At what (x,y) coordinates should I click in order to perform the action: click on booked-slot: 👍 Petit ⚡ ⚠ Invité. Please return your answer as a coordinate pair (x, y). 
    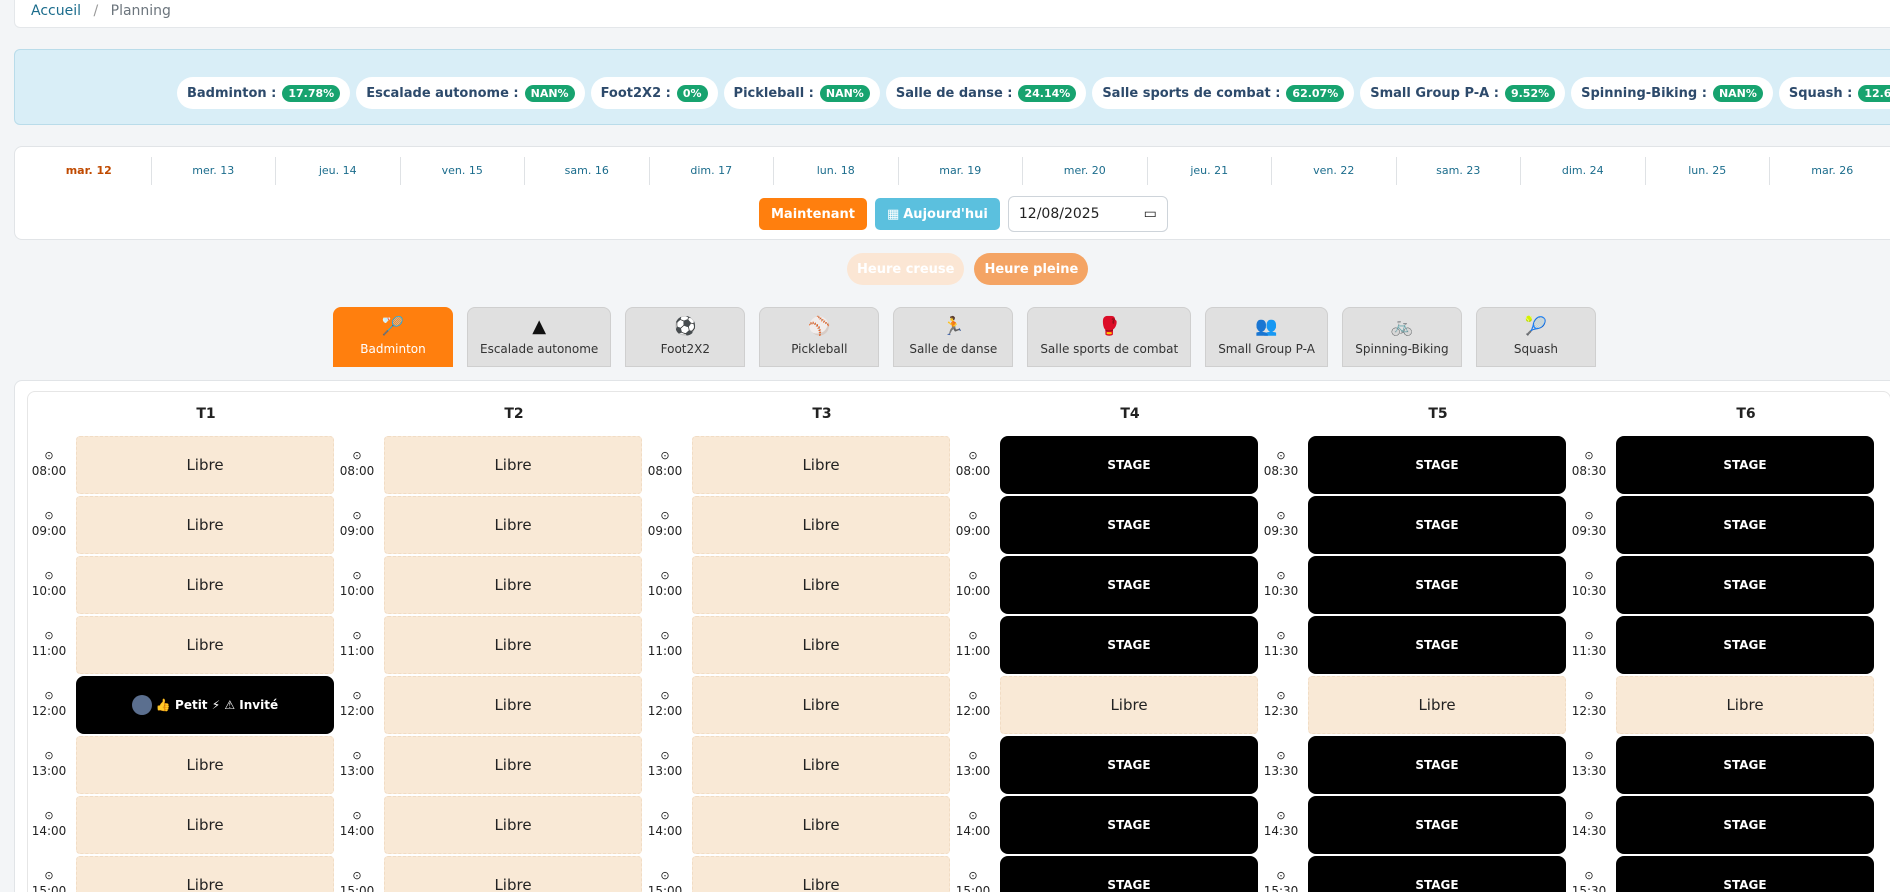
    Looking at the image, I should click on (205, 705).